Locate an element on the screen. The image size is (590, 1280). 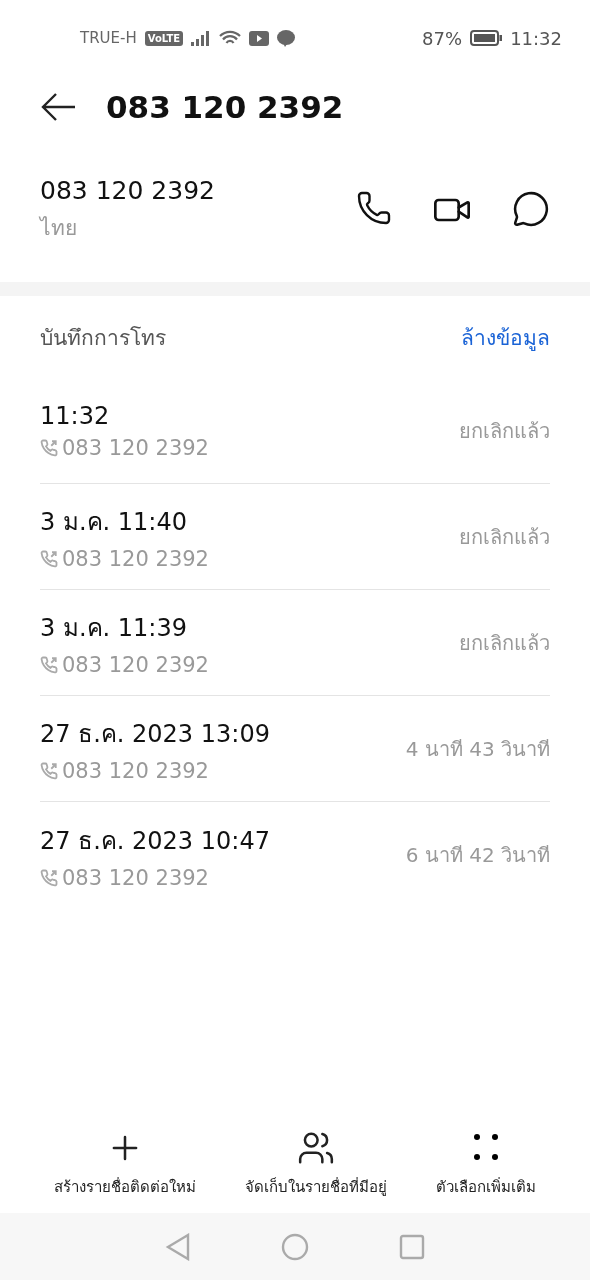
call-result: 4 นาที 43 วินาที is located at coordinates (477, 749).